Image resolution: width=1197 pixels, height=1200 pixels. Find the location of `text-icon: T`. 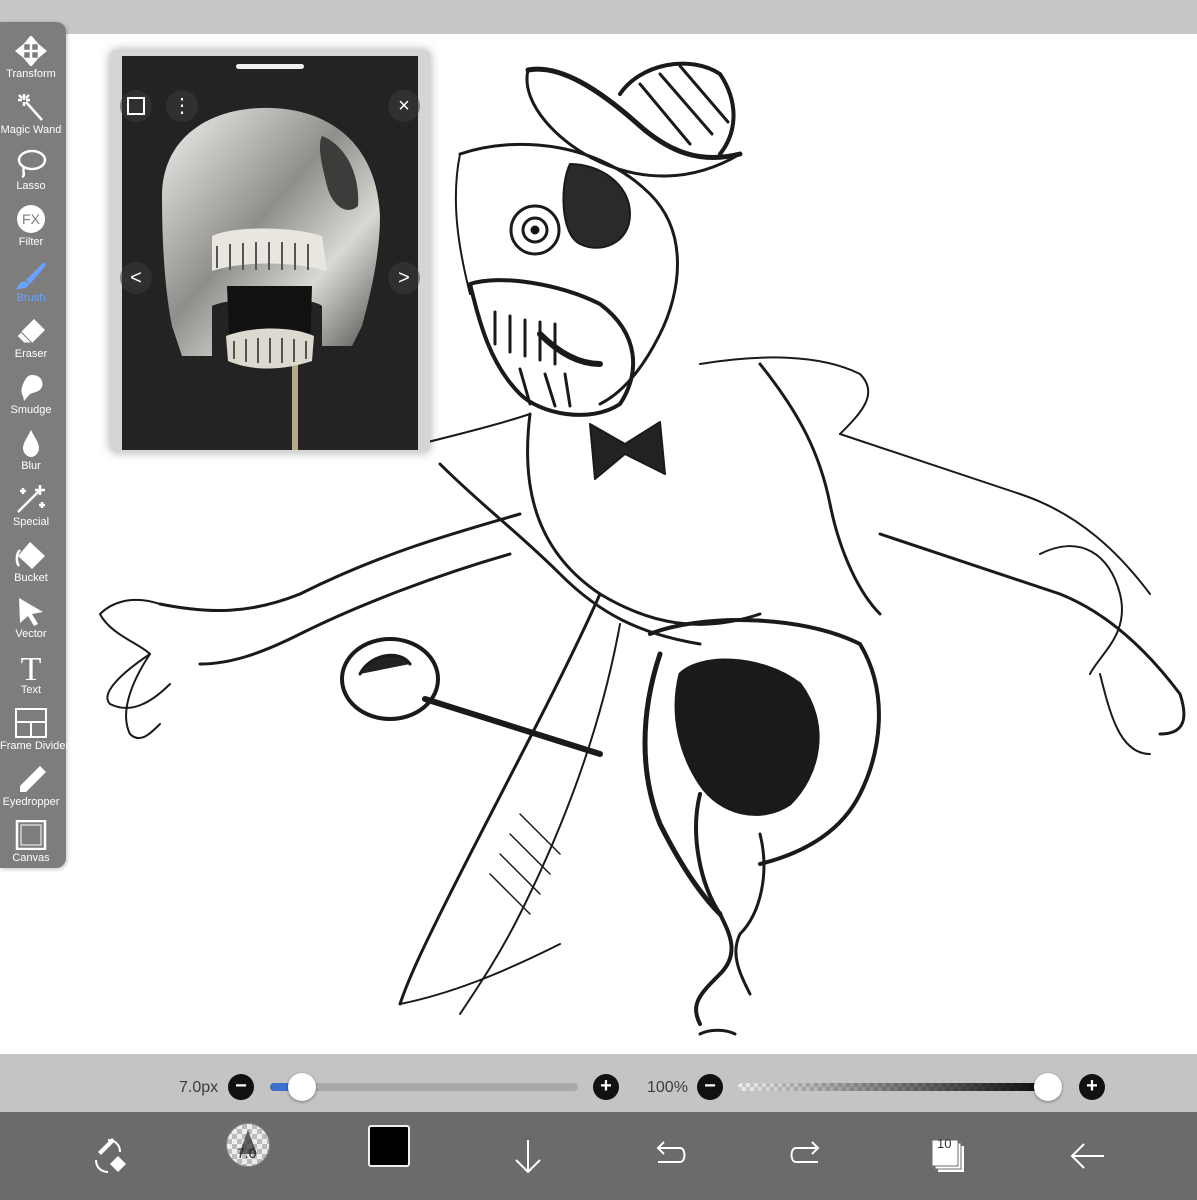

text-icon: T is located at coordinates (31, 667).